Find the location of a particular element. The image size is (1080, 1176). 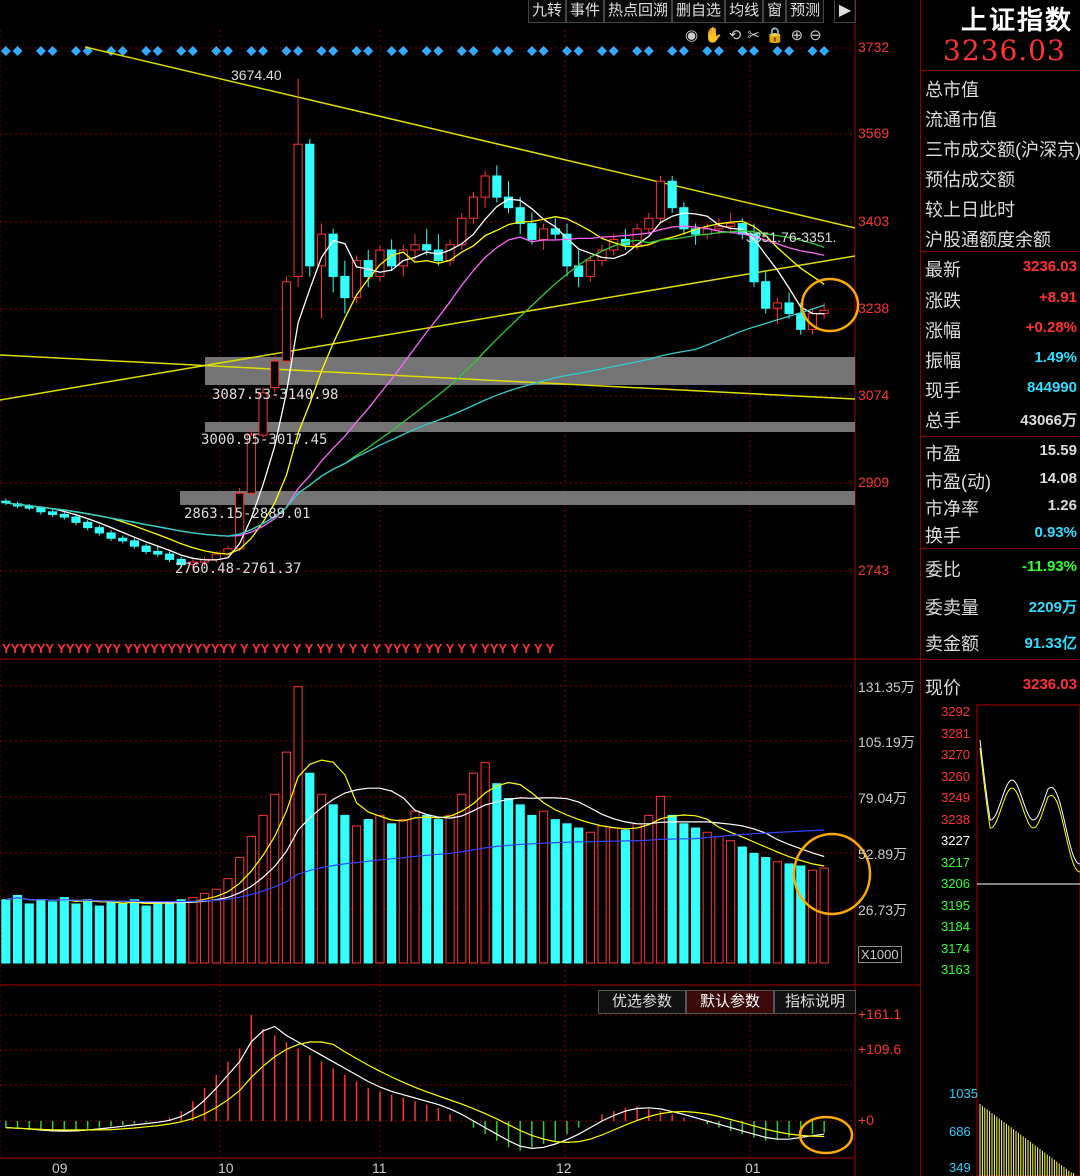

month-label: 10 is located at coordinates (226, 1168).